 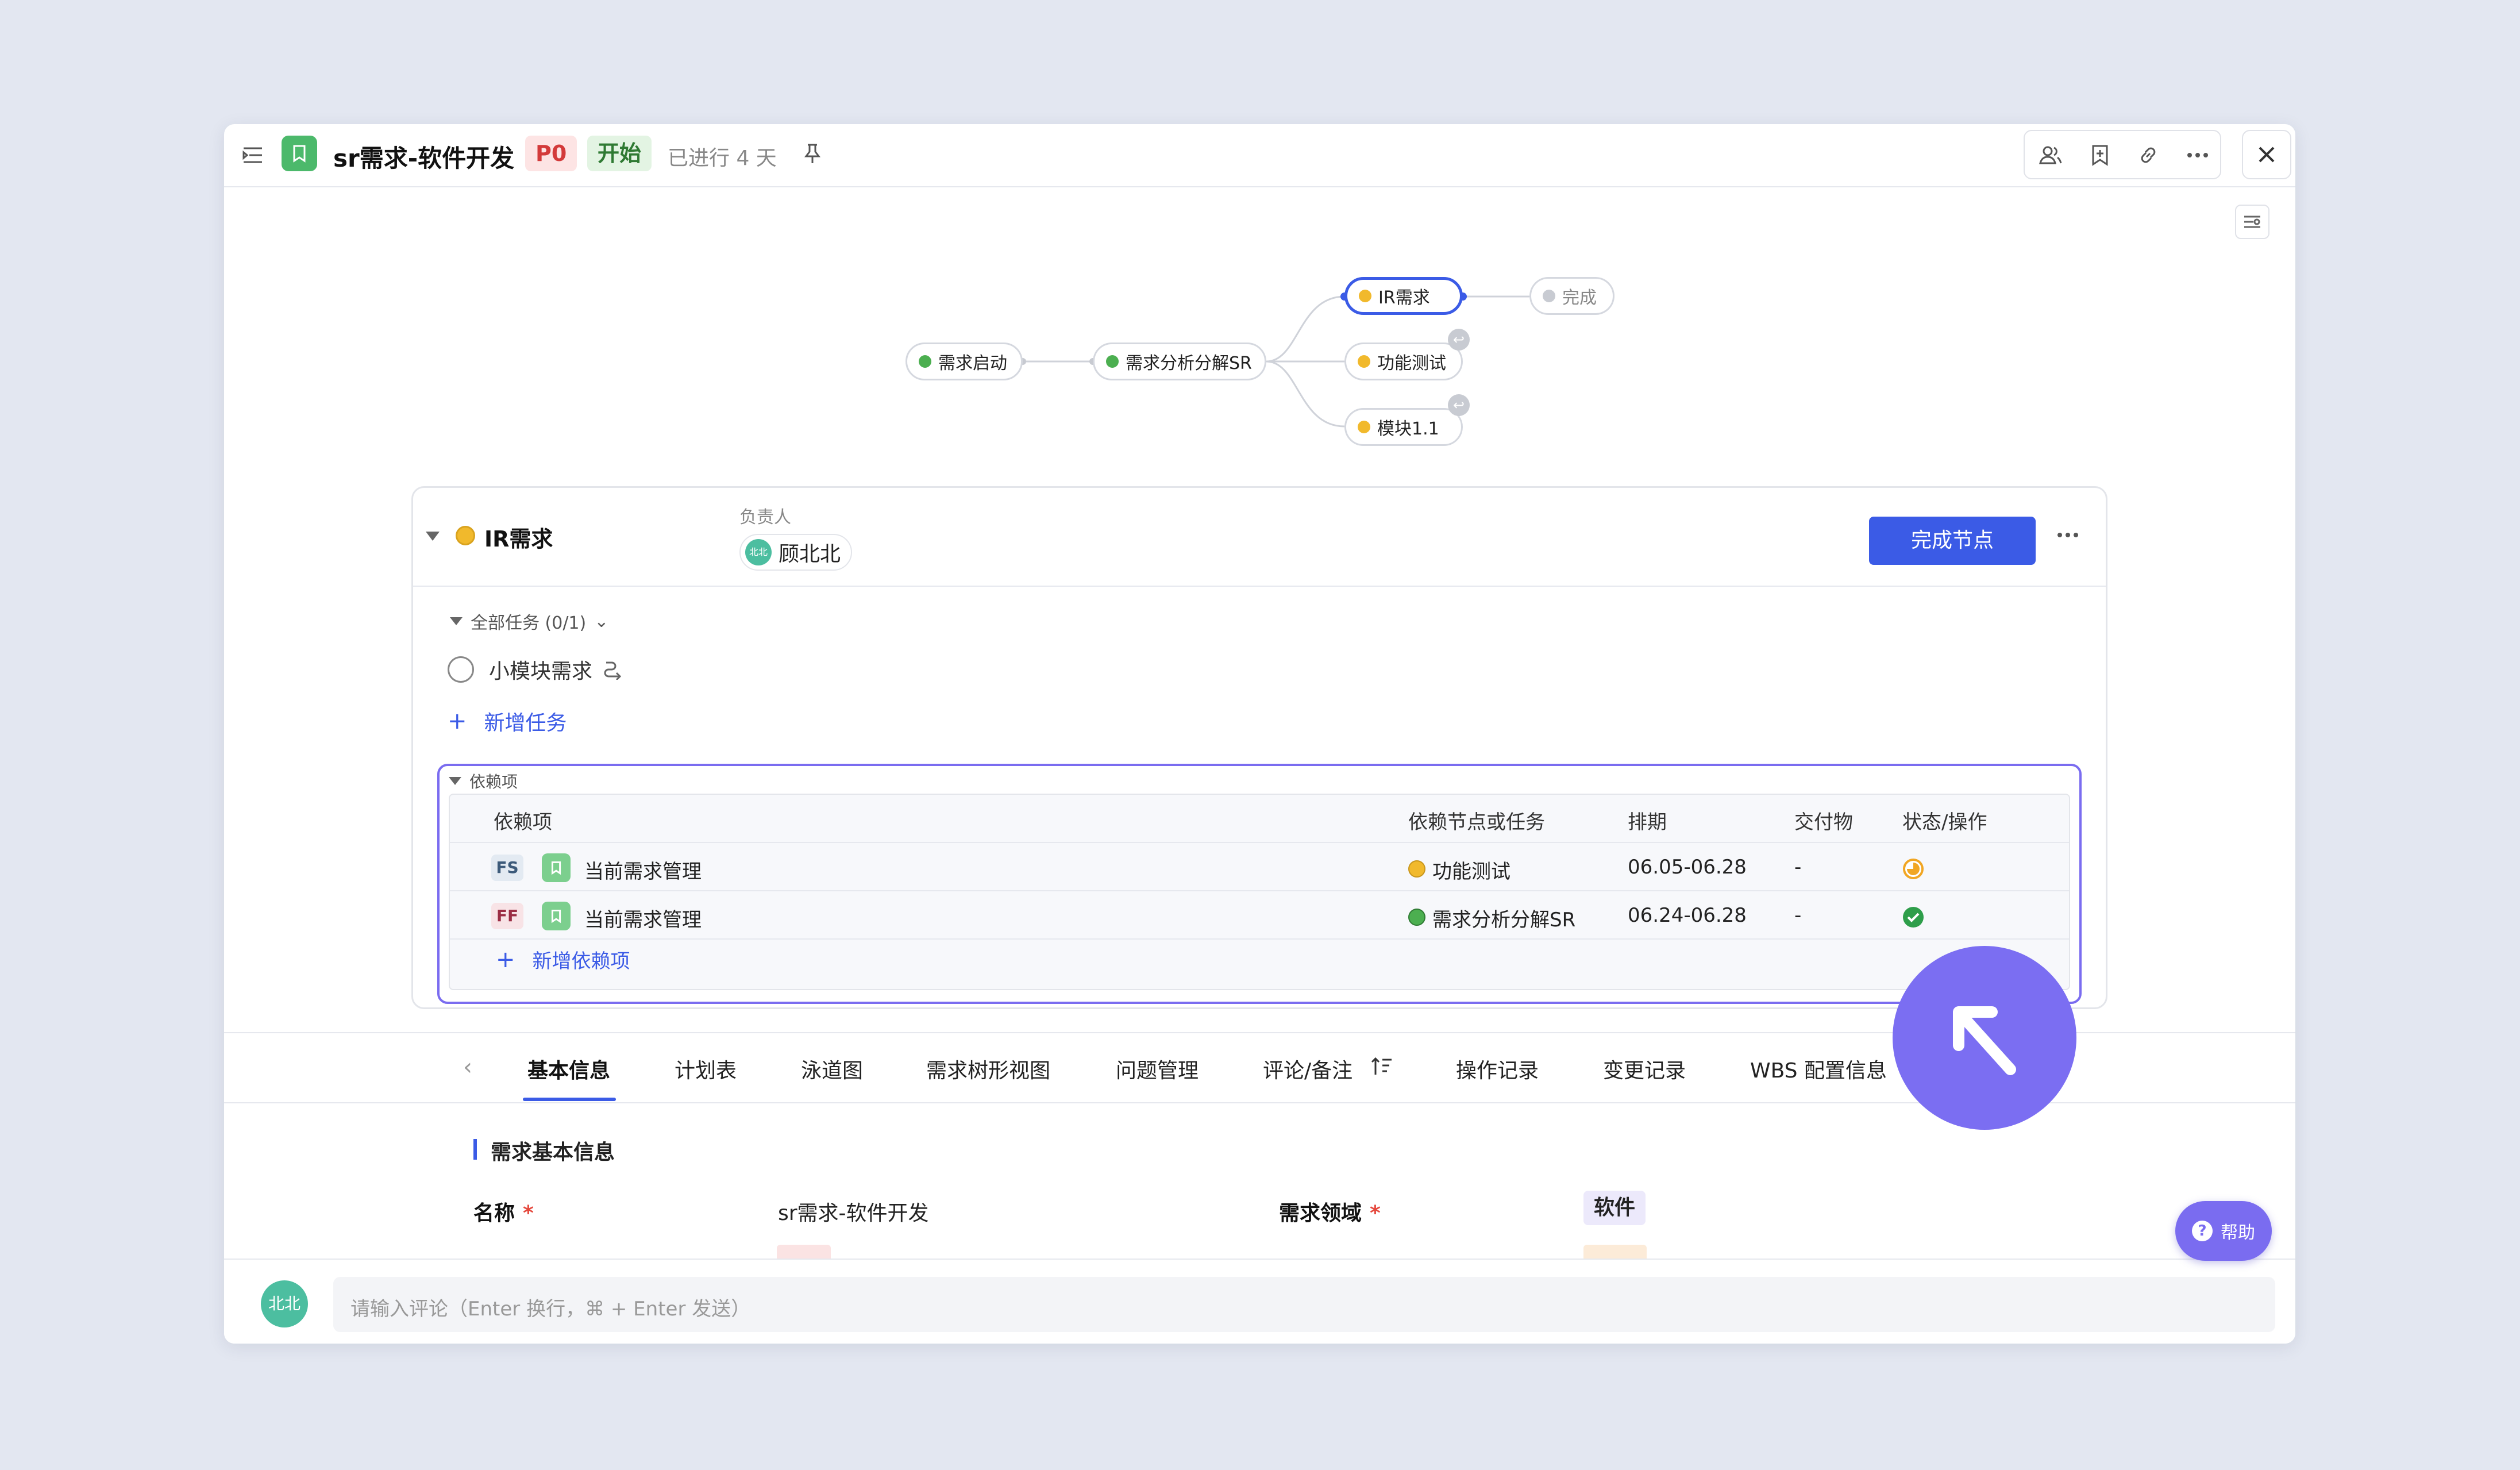 What do you see at coordinates (507, 916) in the screenshot?
I see `dependency-type-tag: FF` at bounding box center [507, 916].